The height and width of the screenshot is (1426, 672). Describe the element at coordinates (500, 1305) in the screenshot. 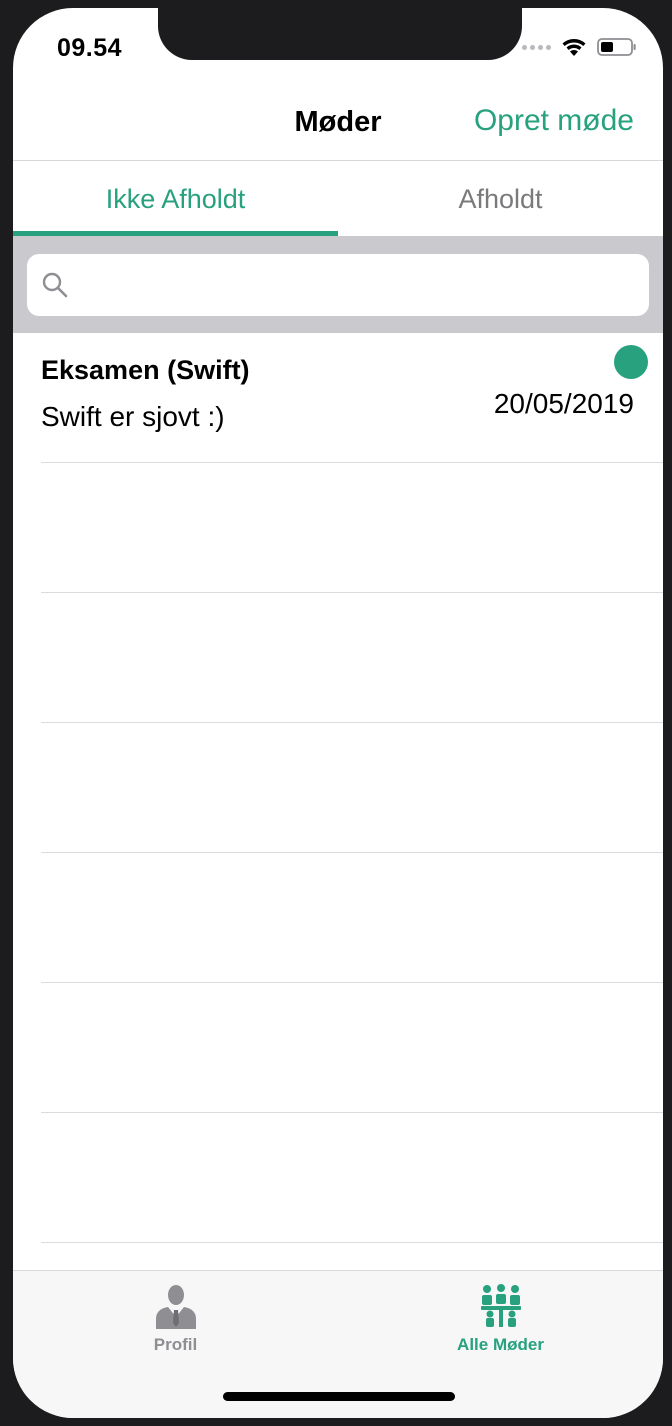

I see `meeting-group-icon` at that location.